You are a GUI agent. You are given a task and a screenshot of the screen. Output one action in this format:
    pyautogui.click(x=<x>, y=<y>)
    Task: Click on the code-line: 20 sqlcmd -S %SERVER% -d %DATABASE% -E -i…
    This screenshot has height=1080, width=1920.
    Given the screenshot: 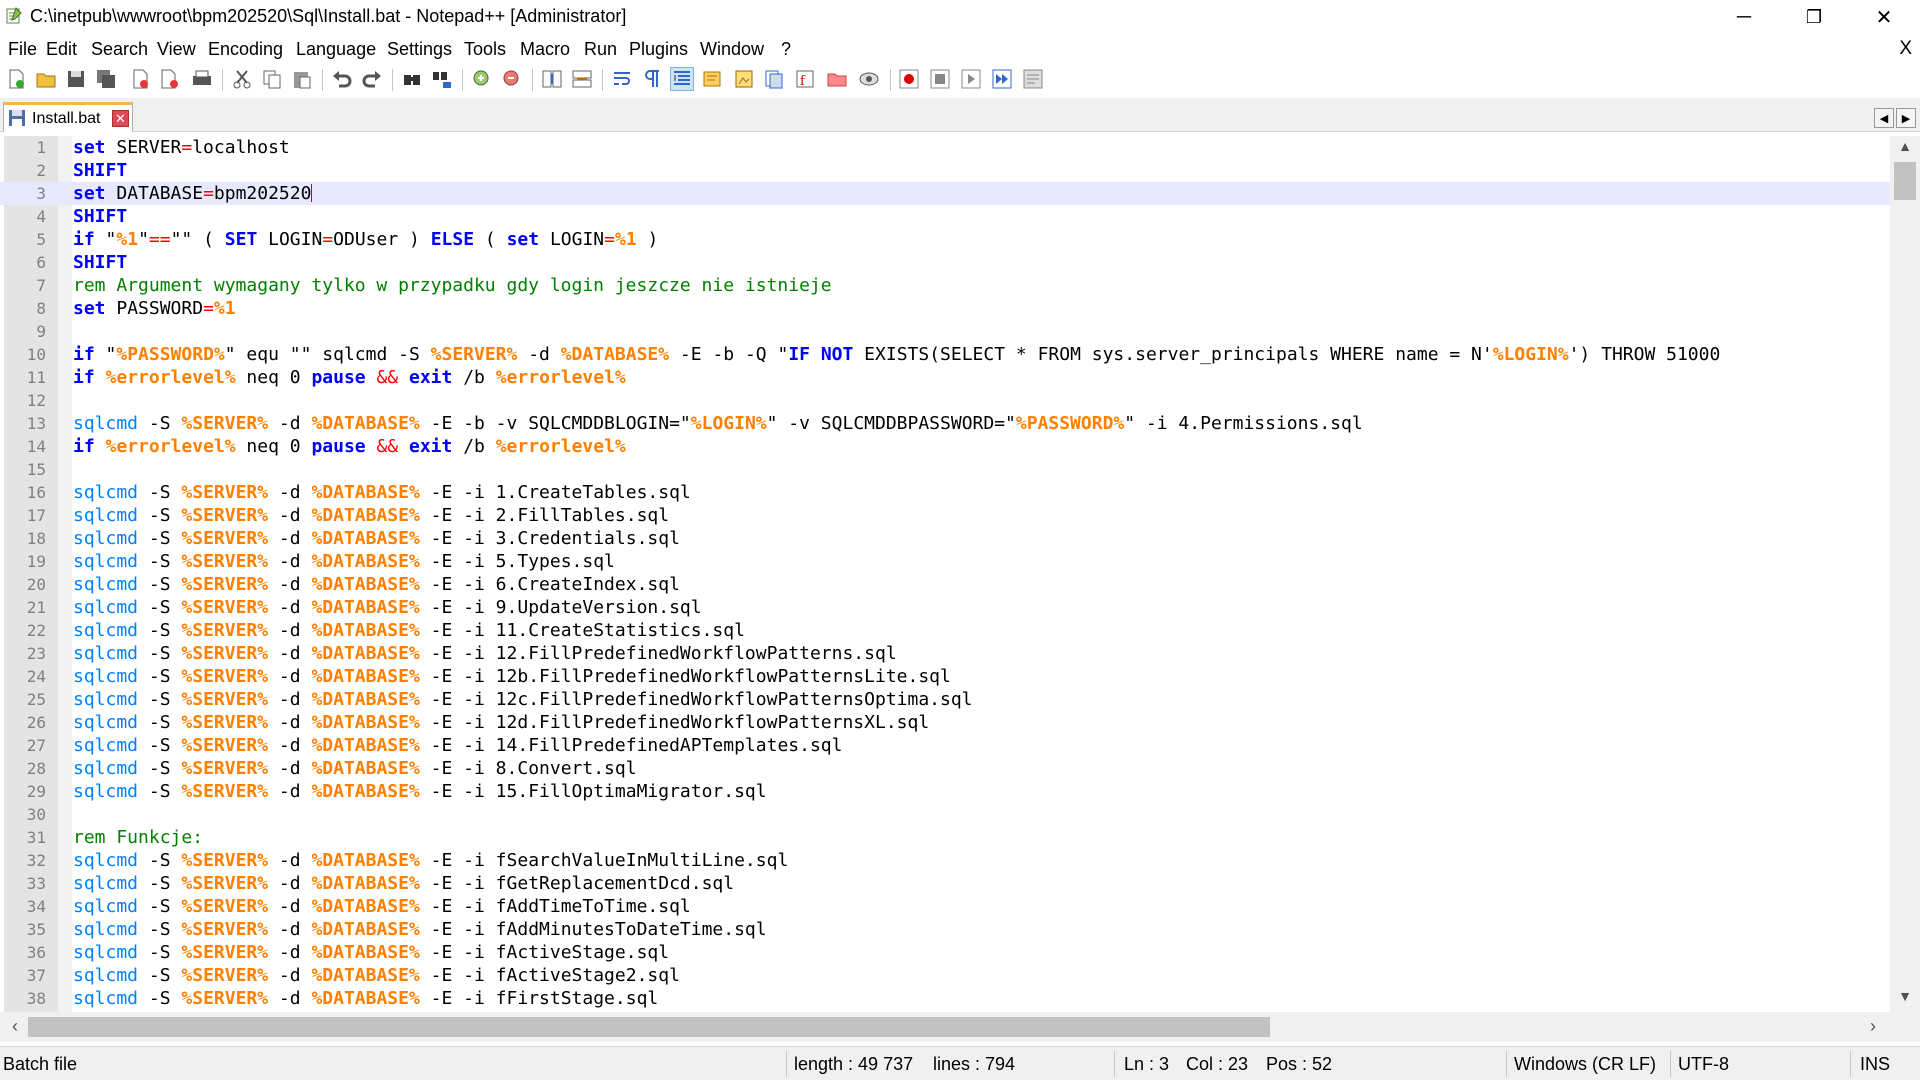 What is the action you would take?
    pyautogui.click(x=945, y=584)
    